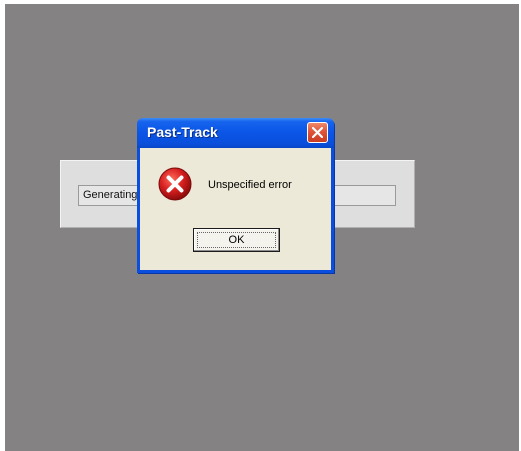 Image resolution: width=521 pixels, height=451 pixels. I want to click on close-button, so click(317, 132).